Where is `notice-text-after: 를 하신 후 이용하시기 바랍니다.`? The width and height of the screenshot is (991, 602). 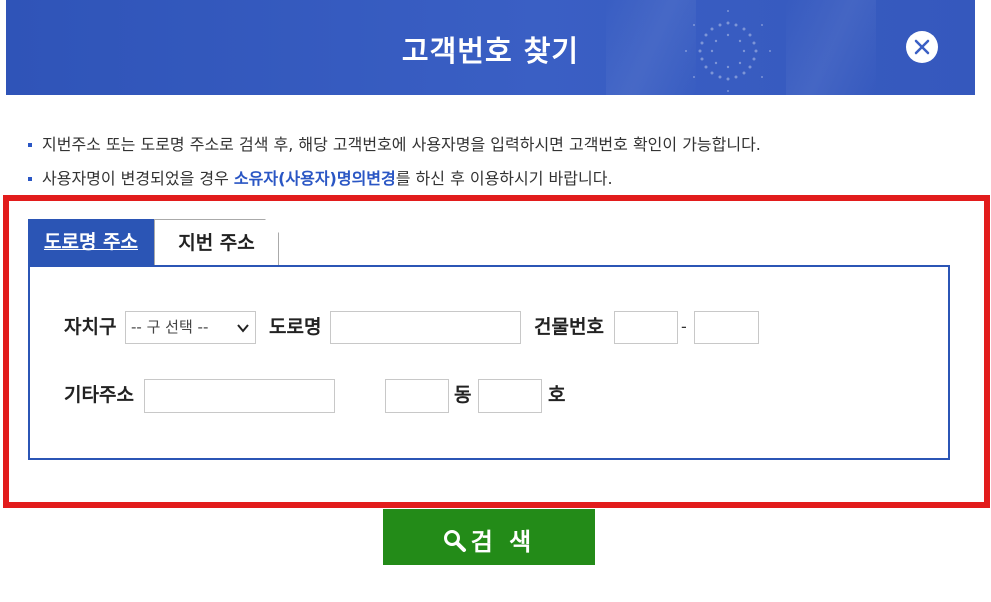 notice-text-after: 를 하신 후 이용하시기 바랍니다. is located at coordinates (504, 178).